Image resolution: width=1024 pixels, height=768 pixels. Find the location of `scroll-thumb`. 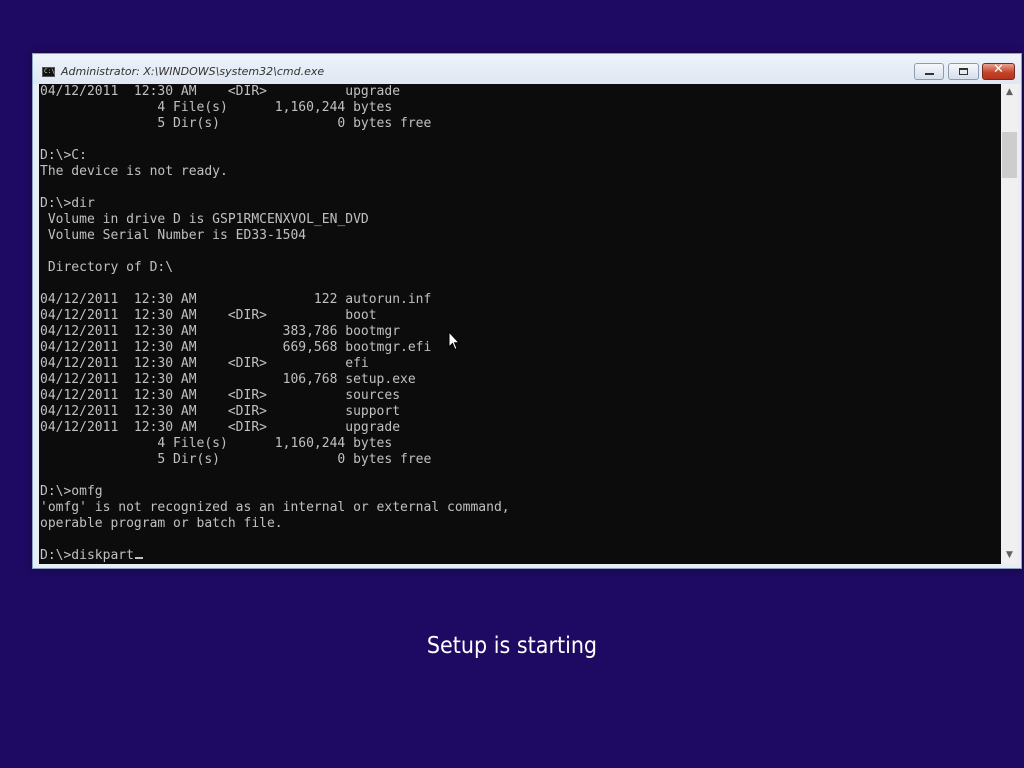

scroll-thumb is located at coordinates (1009, 155).